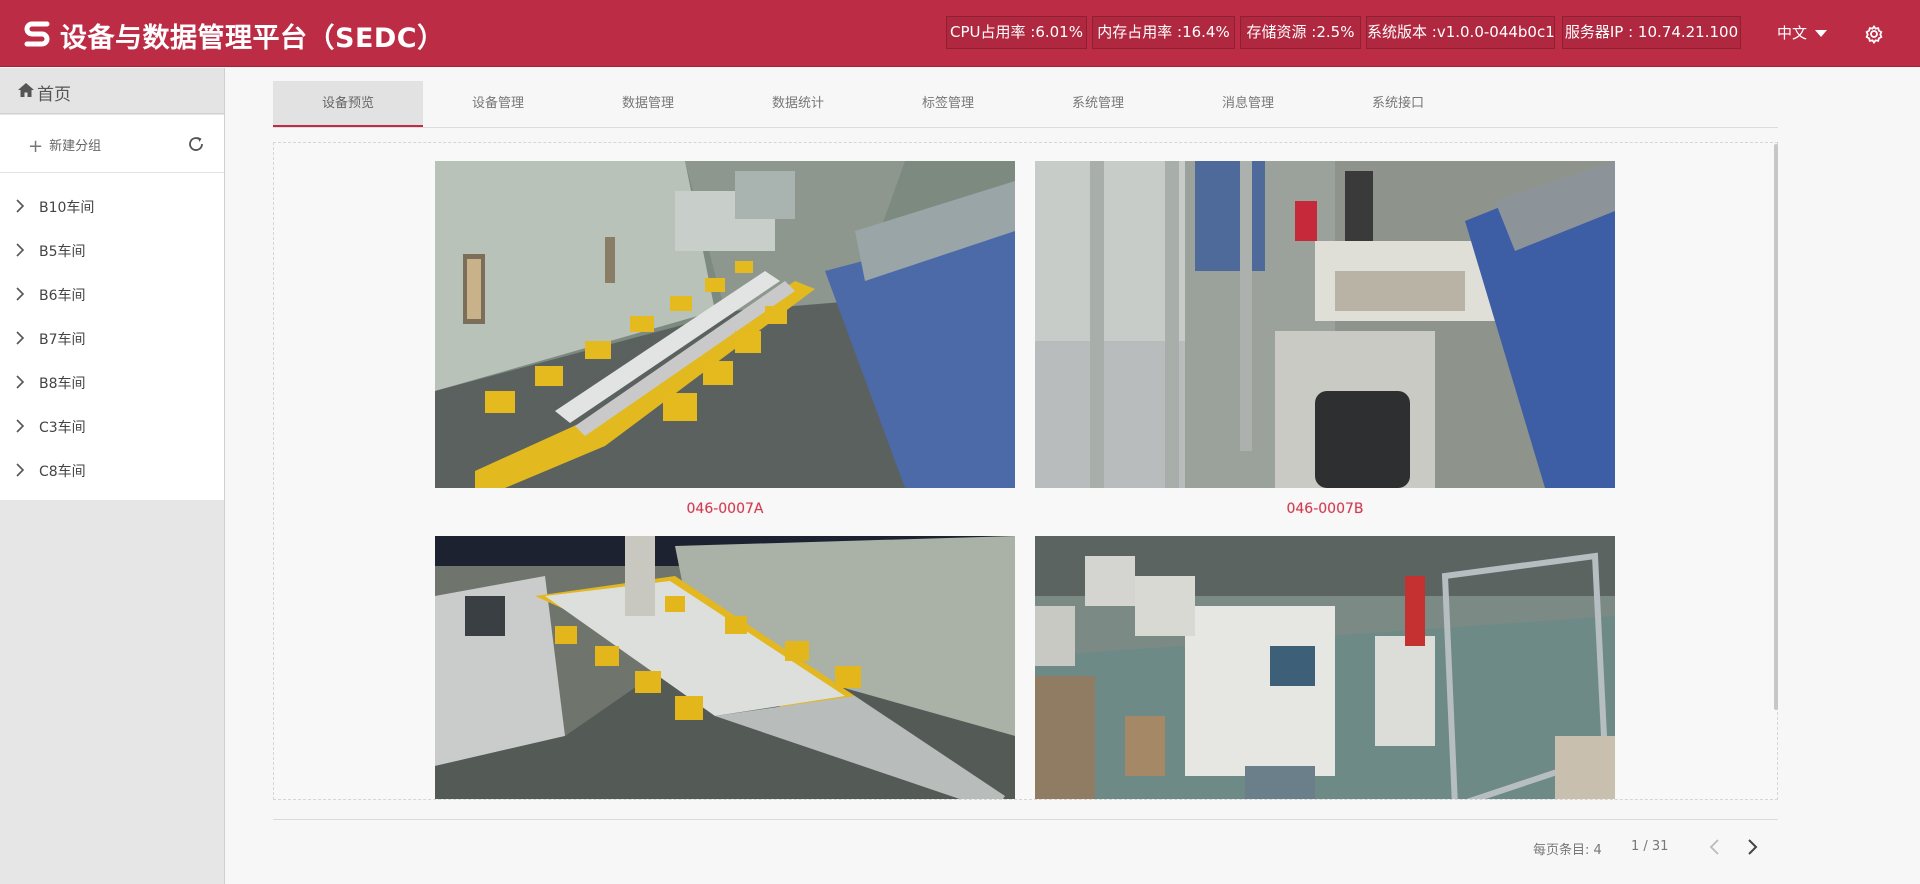 The image size is (1920, 884). Describe the element at coordinates (1098, 103) in the screenshot. I see `tab-system-management: 系统管理` at that location.